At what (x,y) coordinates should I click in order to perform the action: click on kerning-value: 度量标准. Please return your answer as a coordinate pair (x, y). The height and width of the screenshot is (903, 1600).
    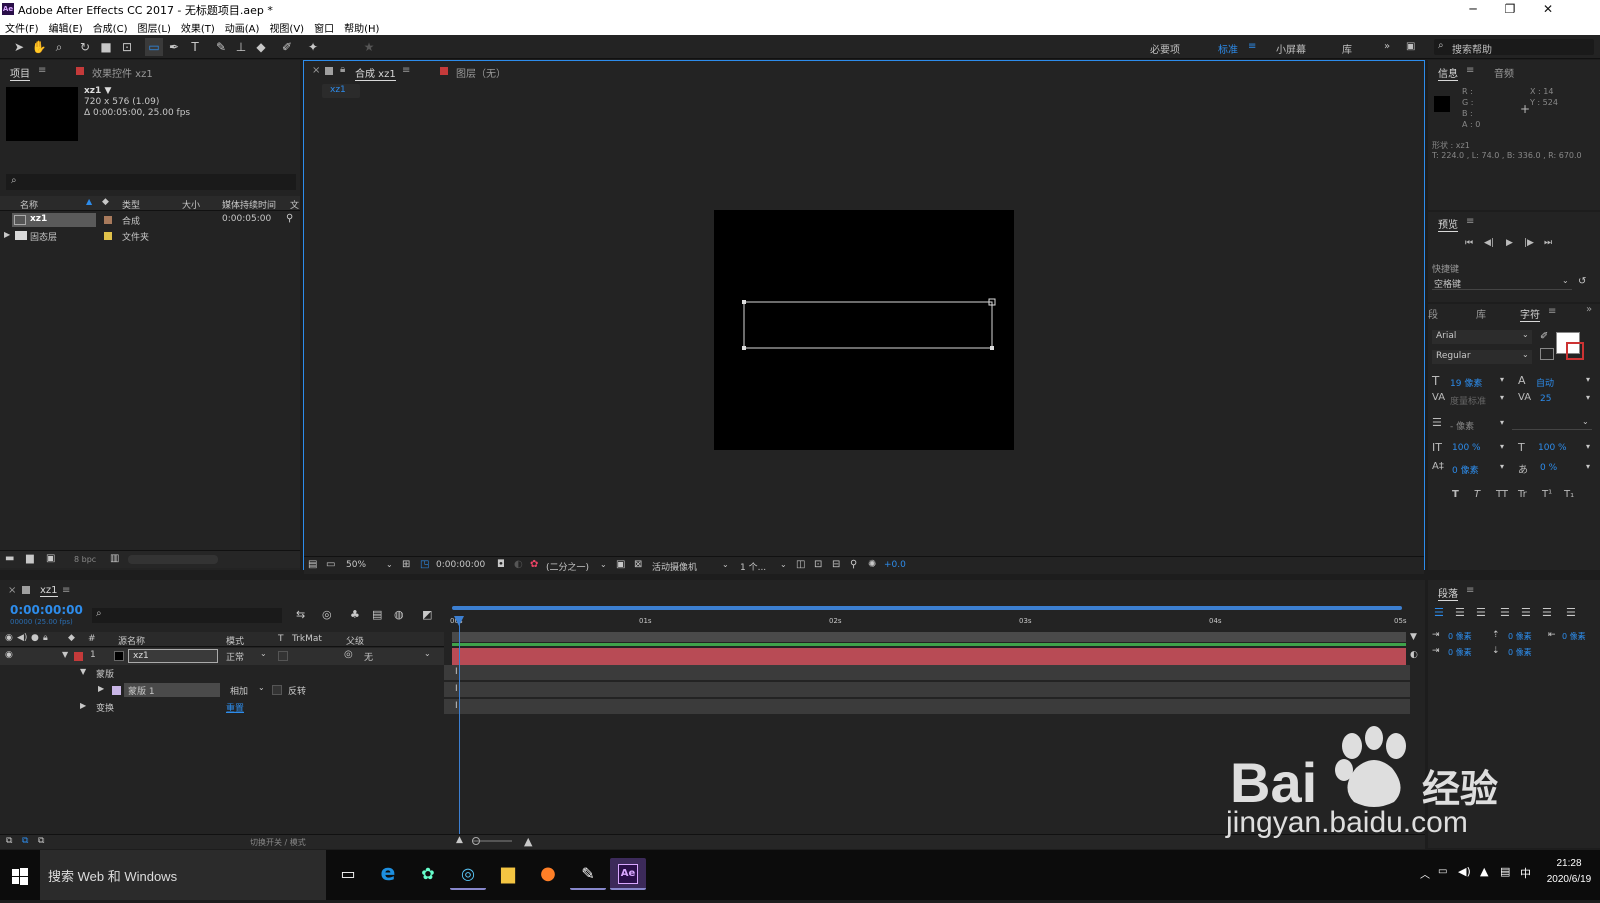
    Looking at the image, I should click on (1468, 400).